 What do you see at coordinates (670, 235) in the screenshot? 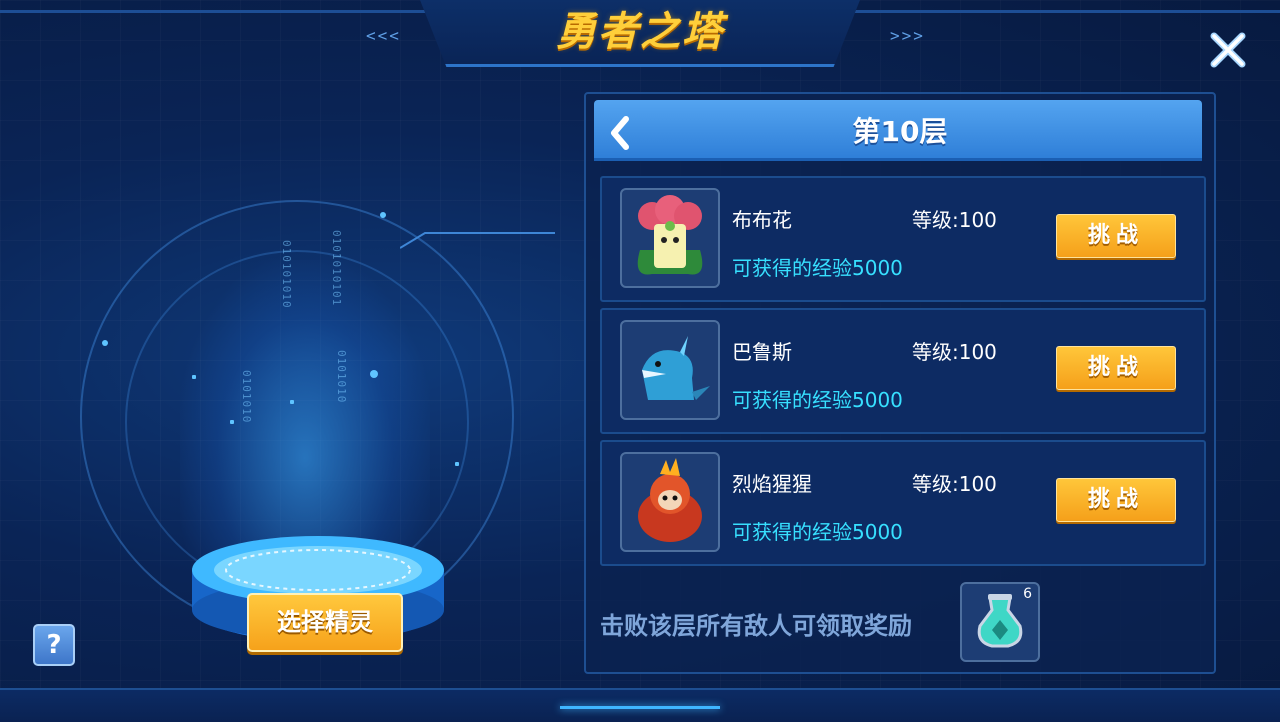
I see `flower-monster-icon` at bounding box center [670, 235].